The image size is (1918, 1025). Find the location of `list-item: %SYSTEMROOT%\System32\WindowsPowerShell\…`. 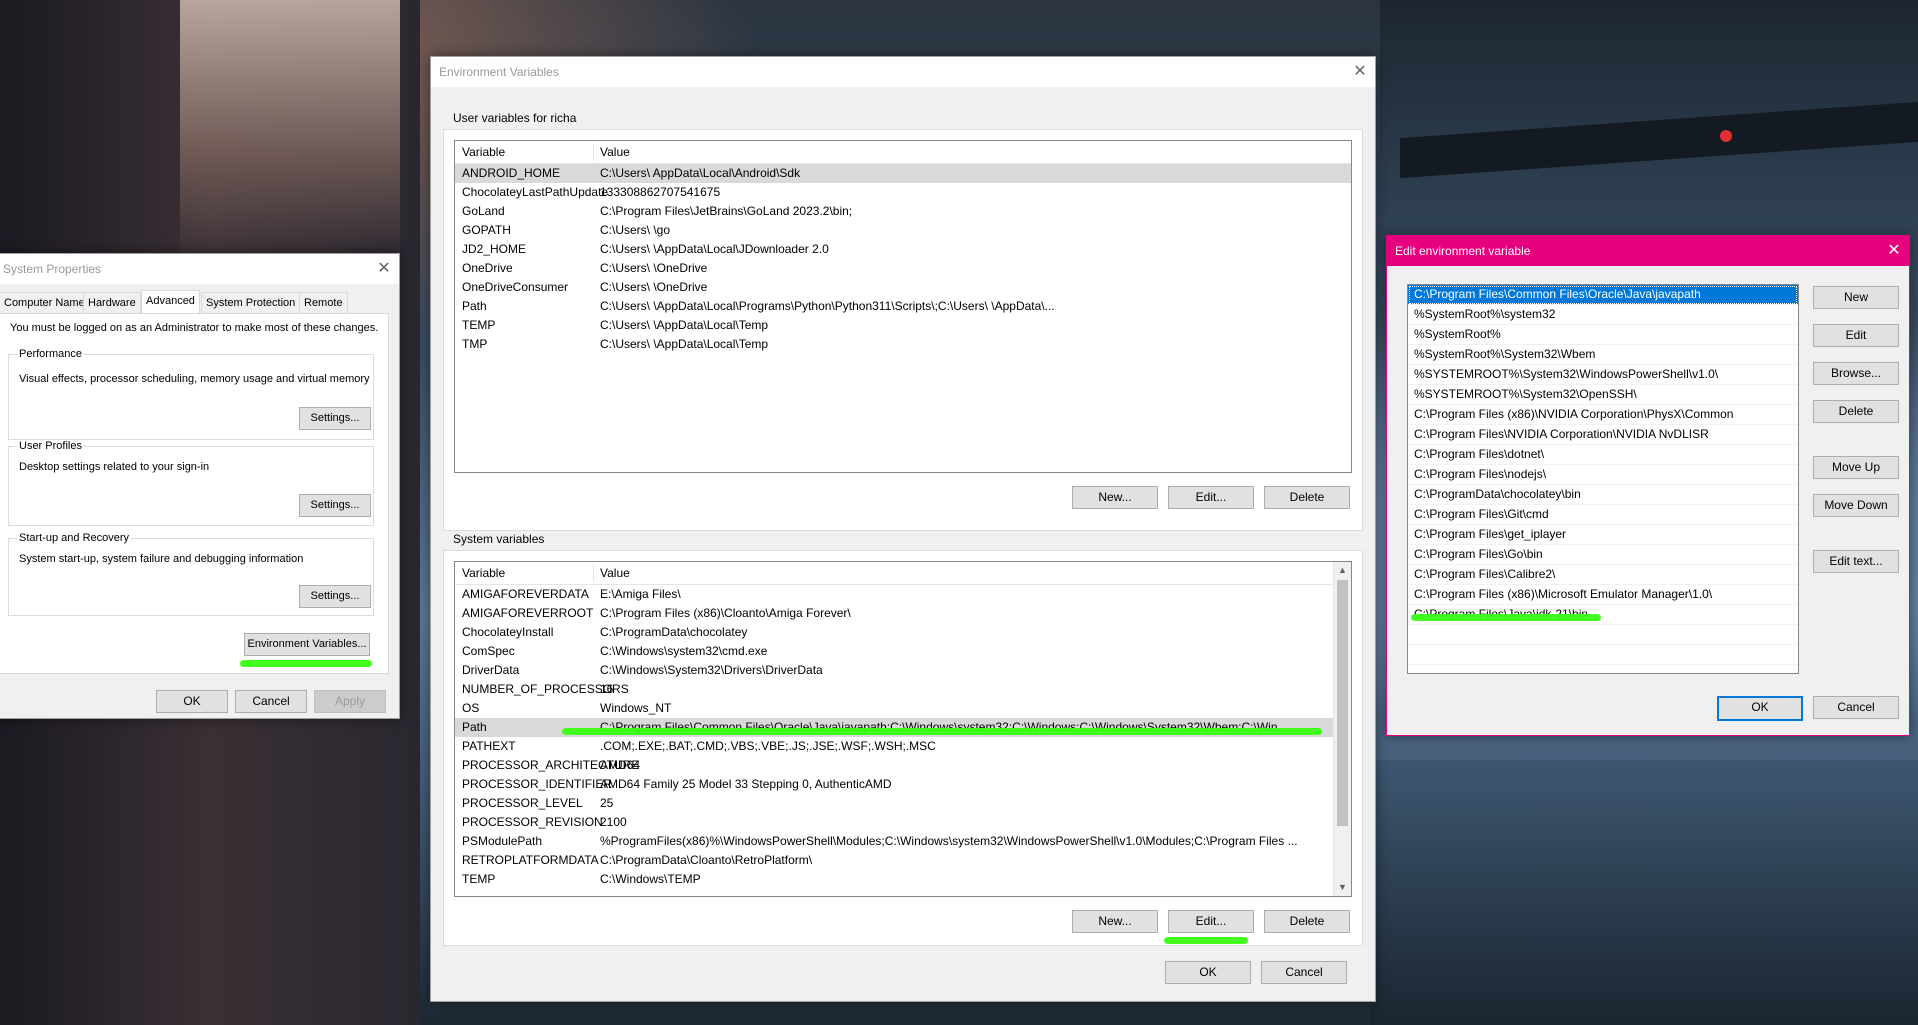

list-item: %SYSTEMROOT%\System32\WindowsPowerShell\… is located at coordinates (1603, 375).